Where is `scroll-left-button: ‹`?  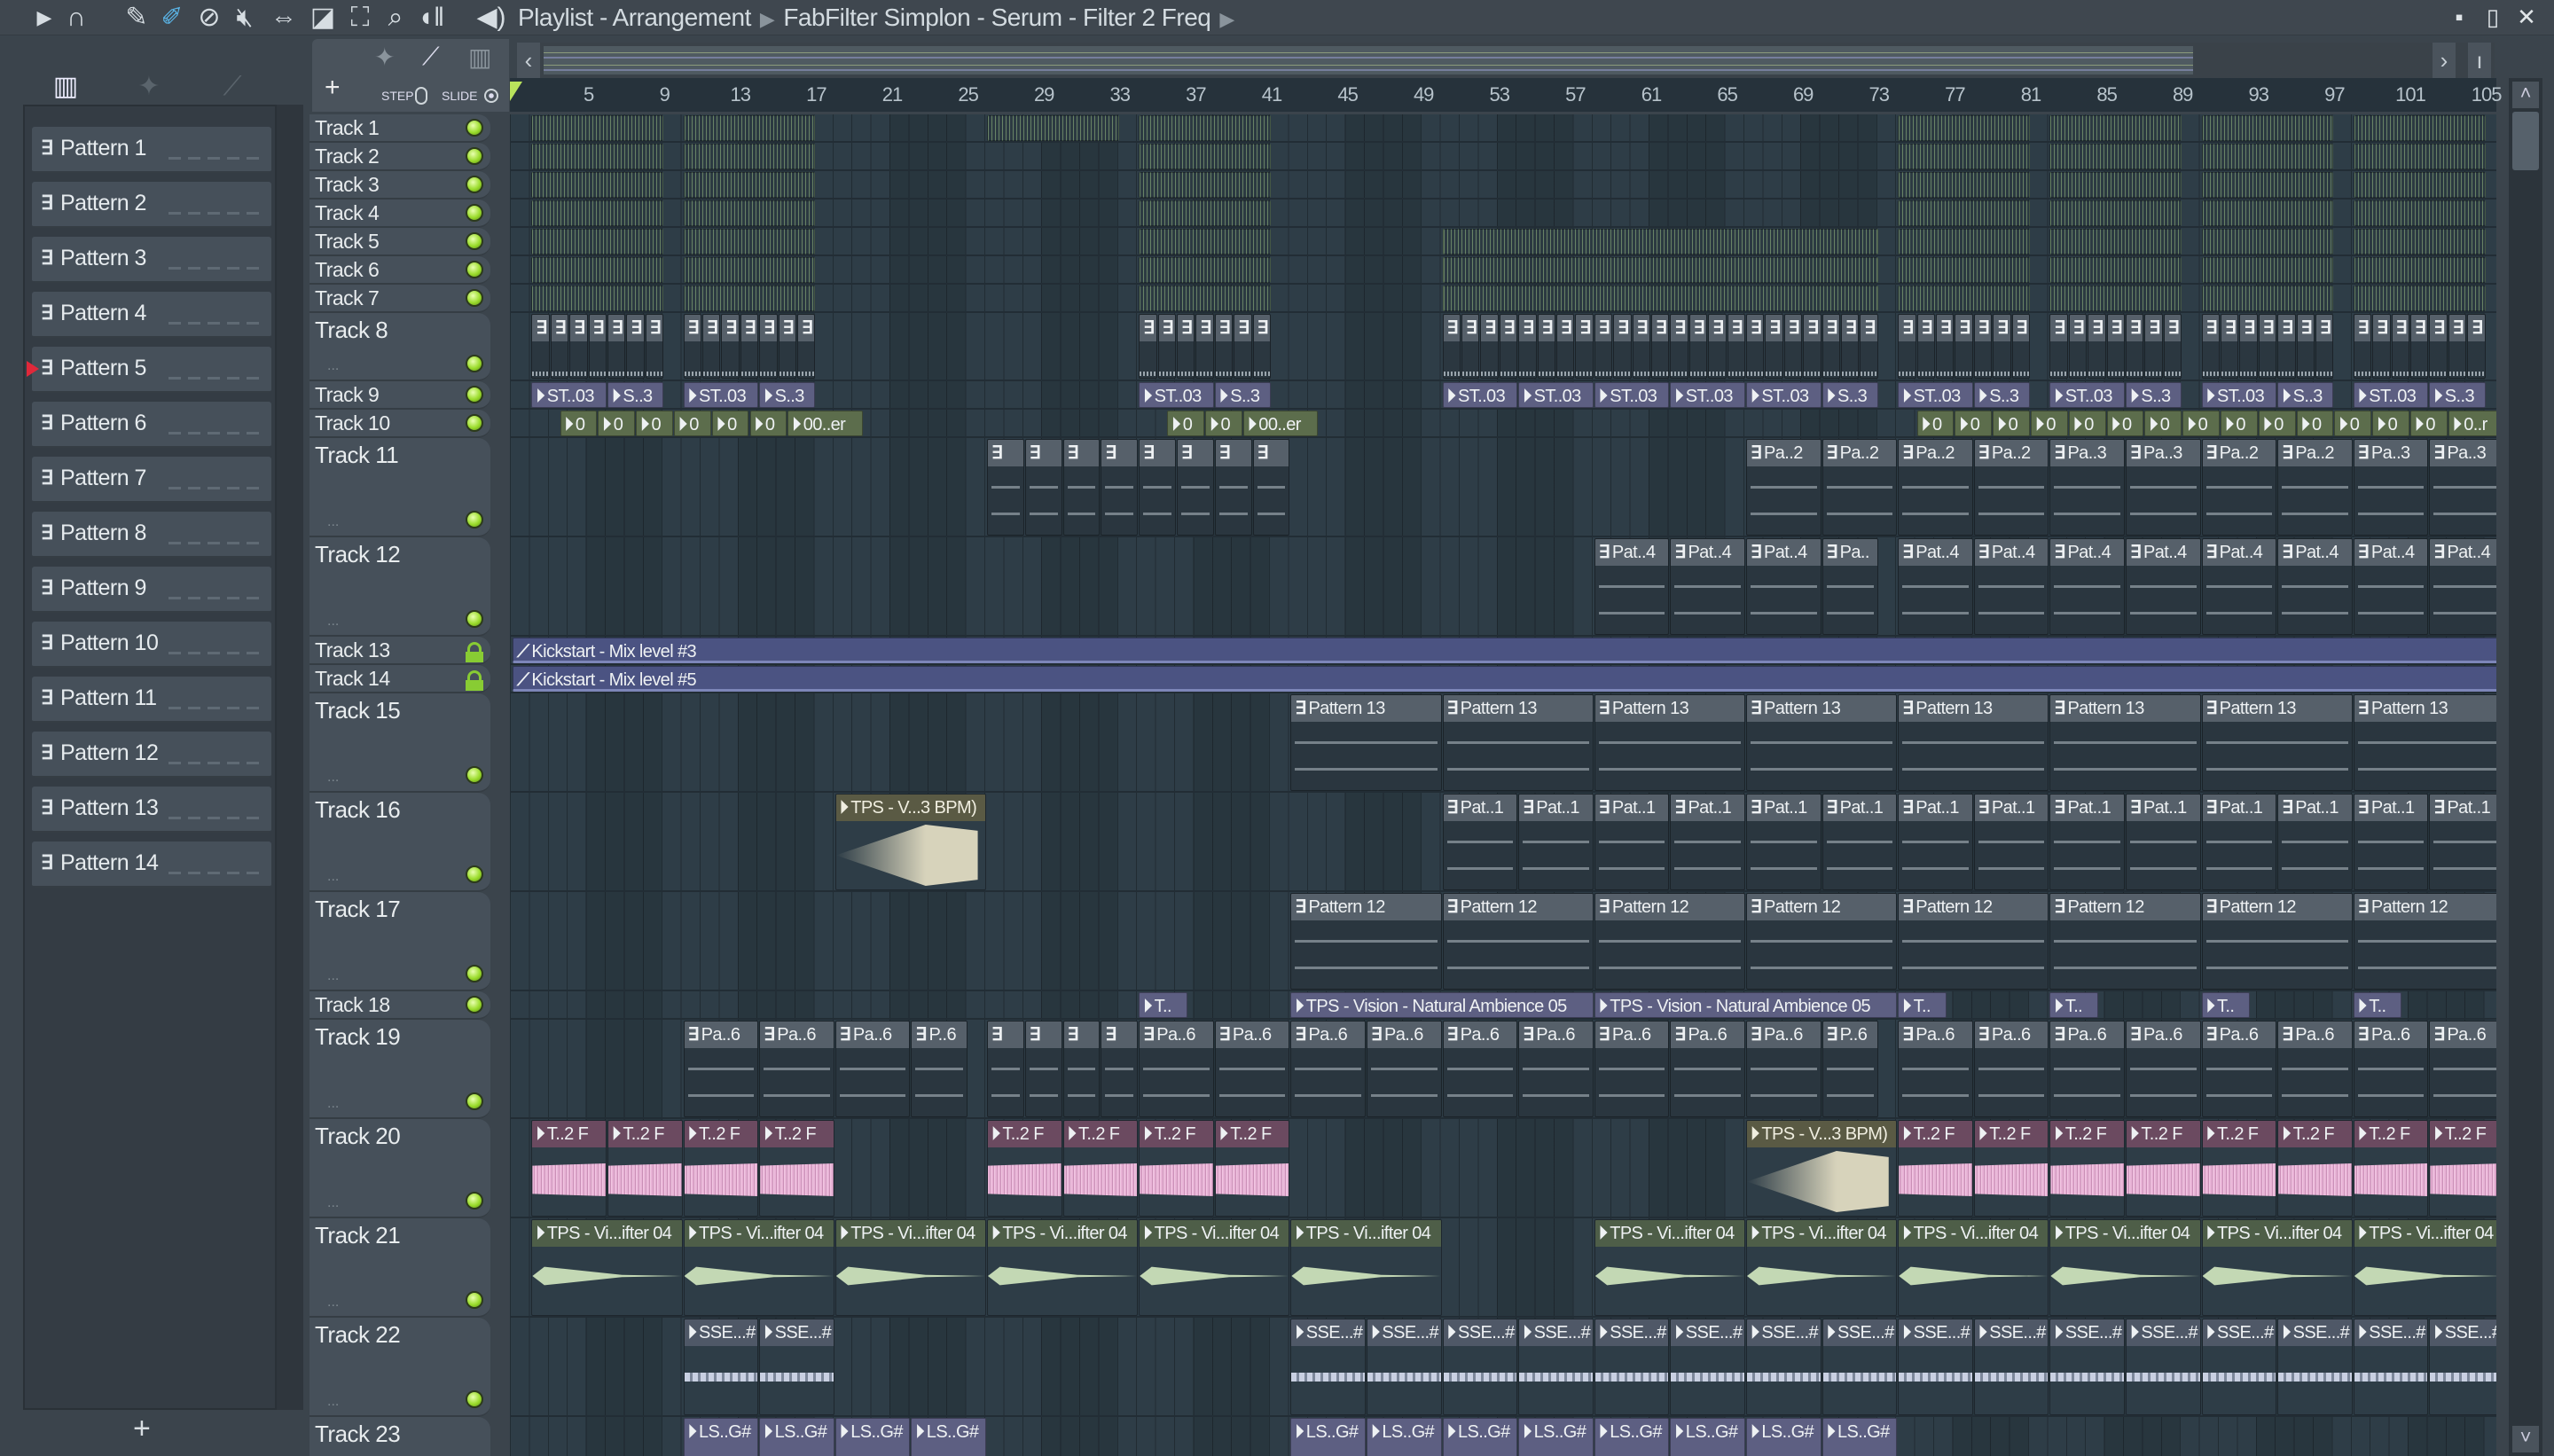
scroll-left-button: ‹ is located at coordinates (528, 60).